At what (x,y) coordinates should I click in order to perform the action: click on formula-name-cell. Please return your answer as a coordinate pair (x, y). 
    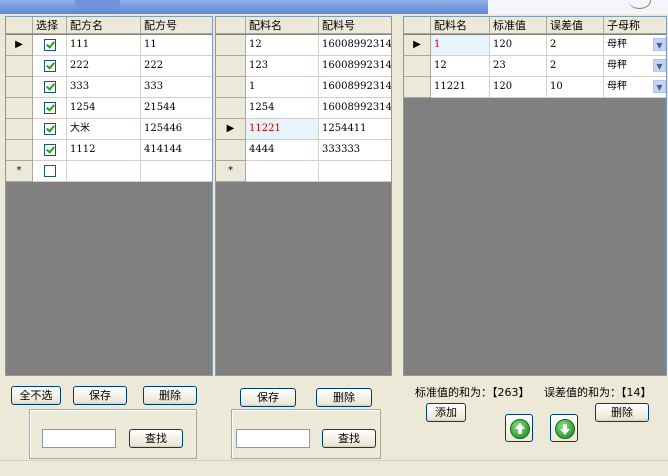
    Looking at the image, I should click on (104, 171).